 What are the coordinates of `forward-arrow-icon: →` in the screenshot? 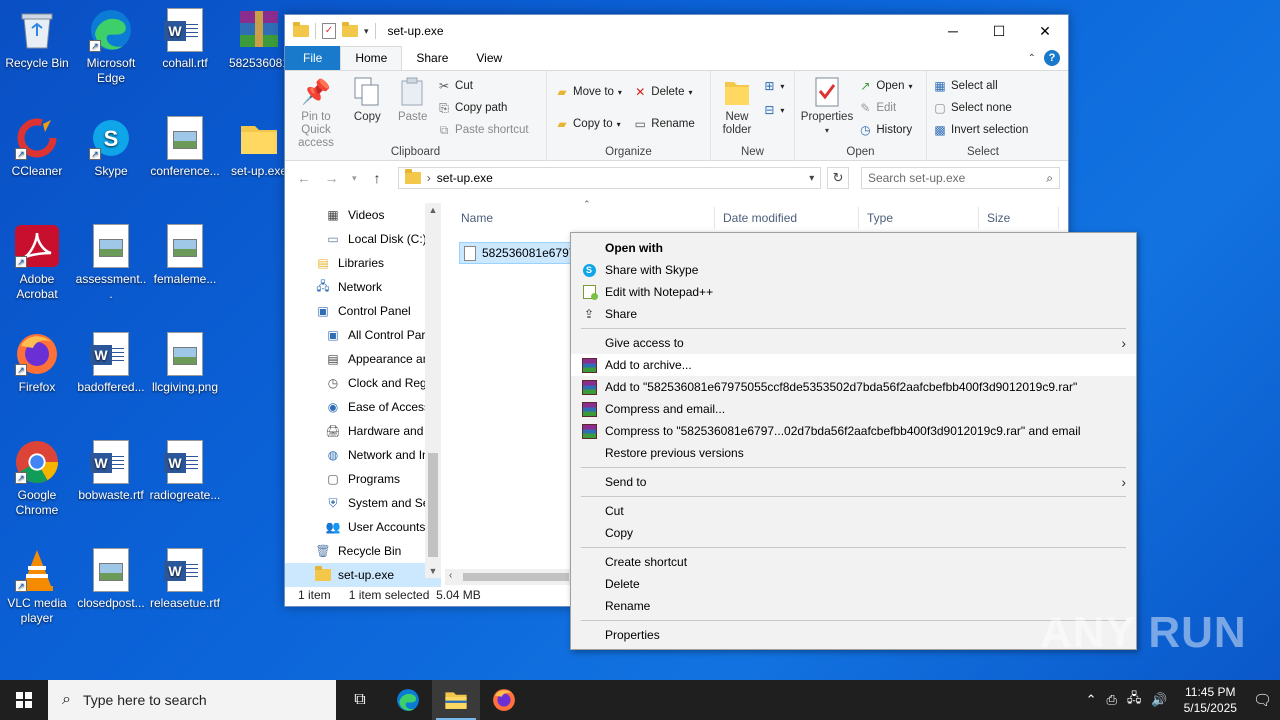 It's located at (332, 178).